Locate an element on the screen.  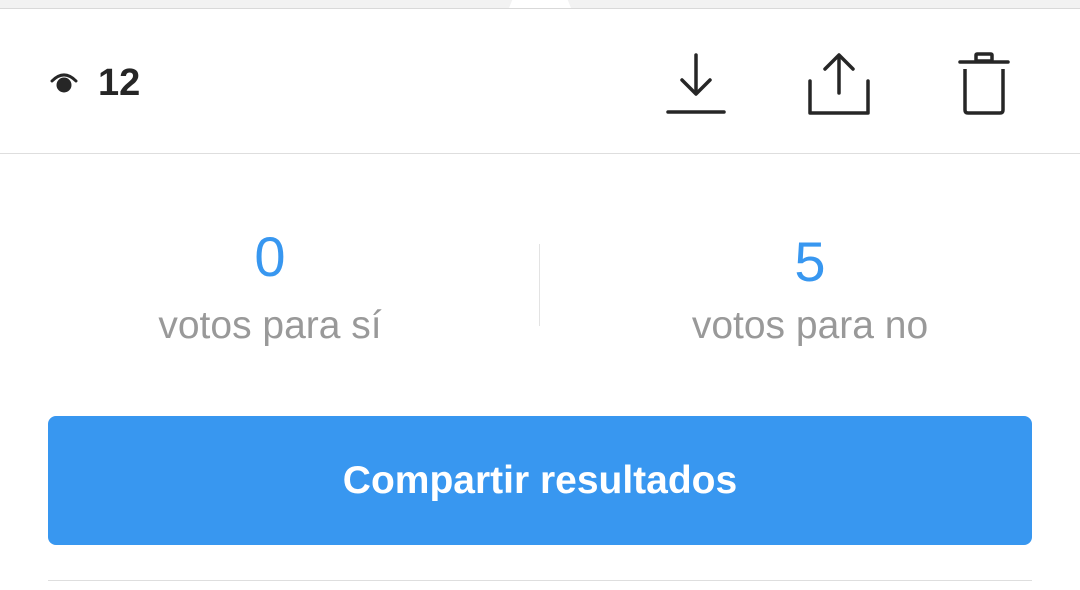
bottom-divider is located at coordinates (540, 580).